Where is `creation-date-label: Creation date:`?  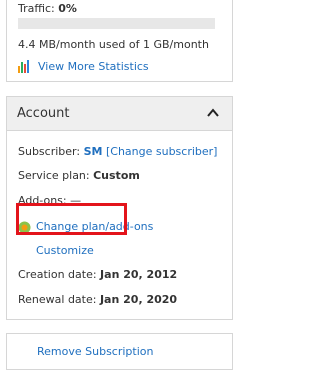 creation-date-label: Creation date: is located at coordinates (57, 274).